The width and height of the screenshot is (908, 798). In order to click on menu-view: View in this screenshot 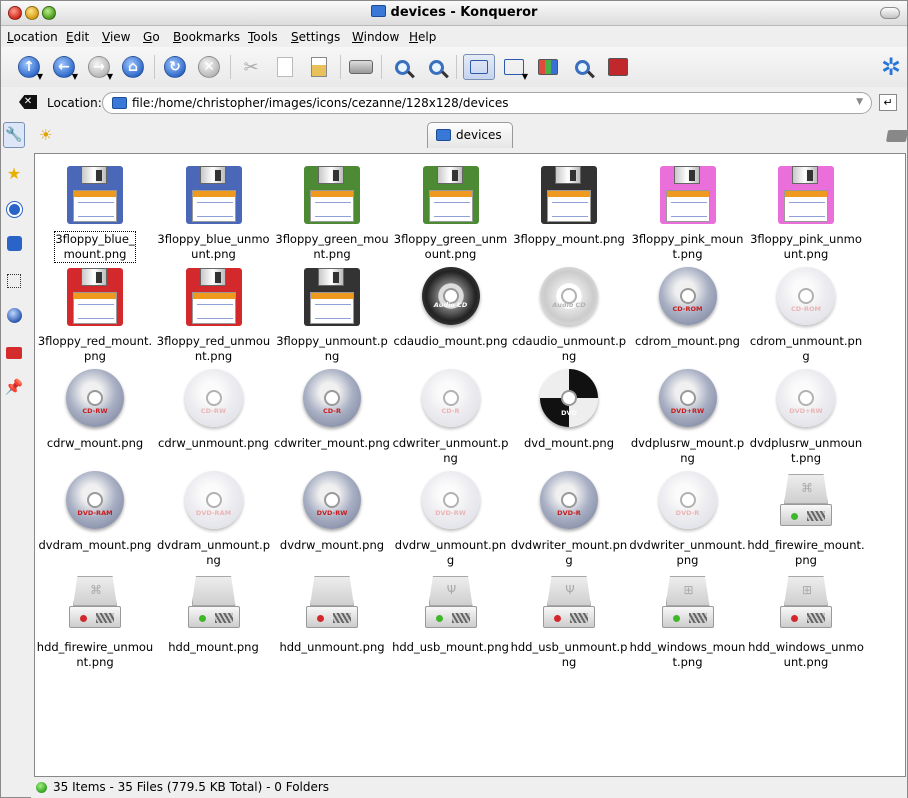, I will do `click(116, 37)`.